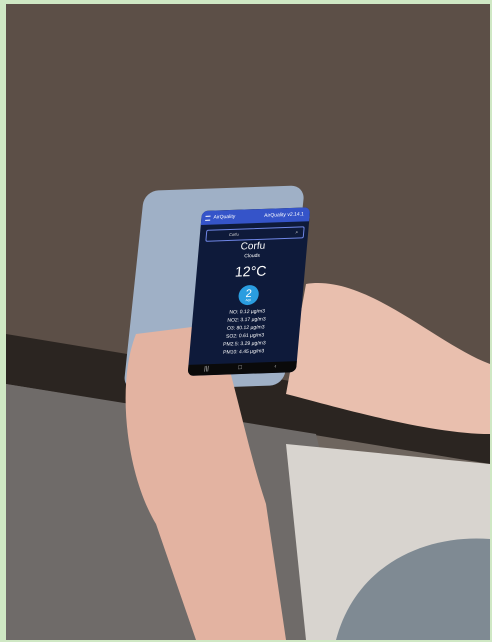 The width and height of the screenshot is (492, 642). Describe the element at coordinates (255, 216) in the screenshot. I see `app-bar: AirQuality AirQuality v2.14.1` at that location.